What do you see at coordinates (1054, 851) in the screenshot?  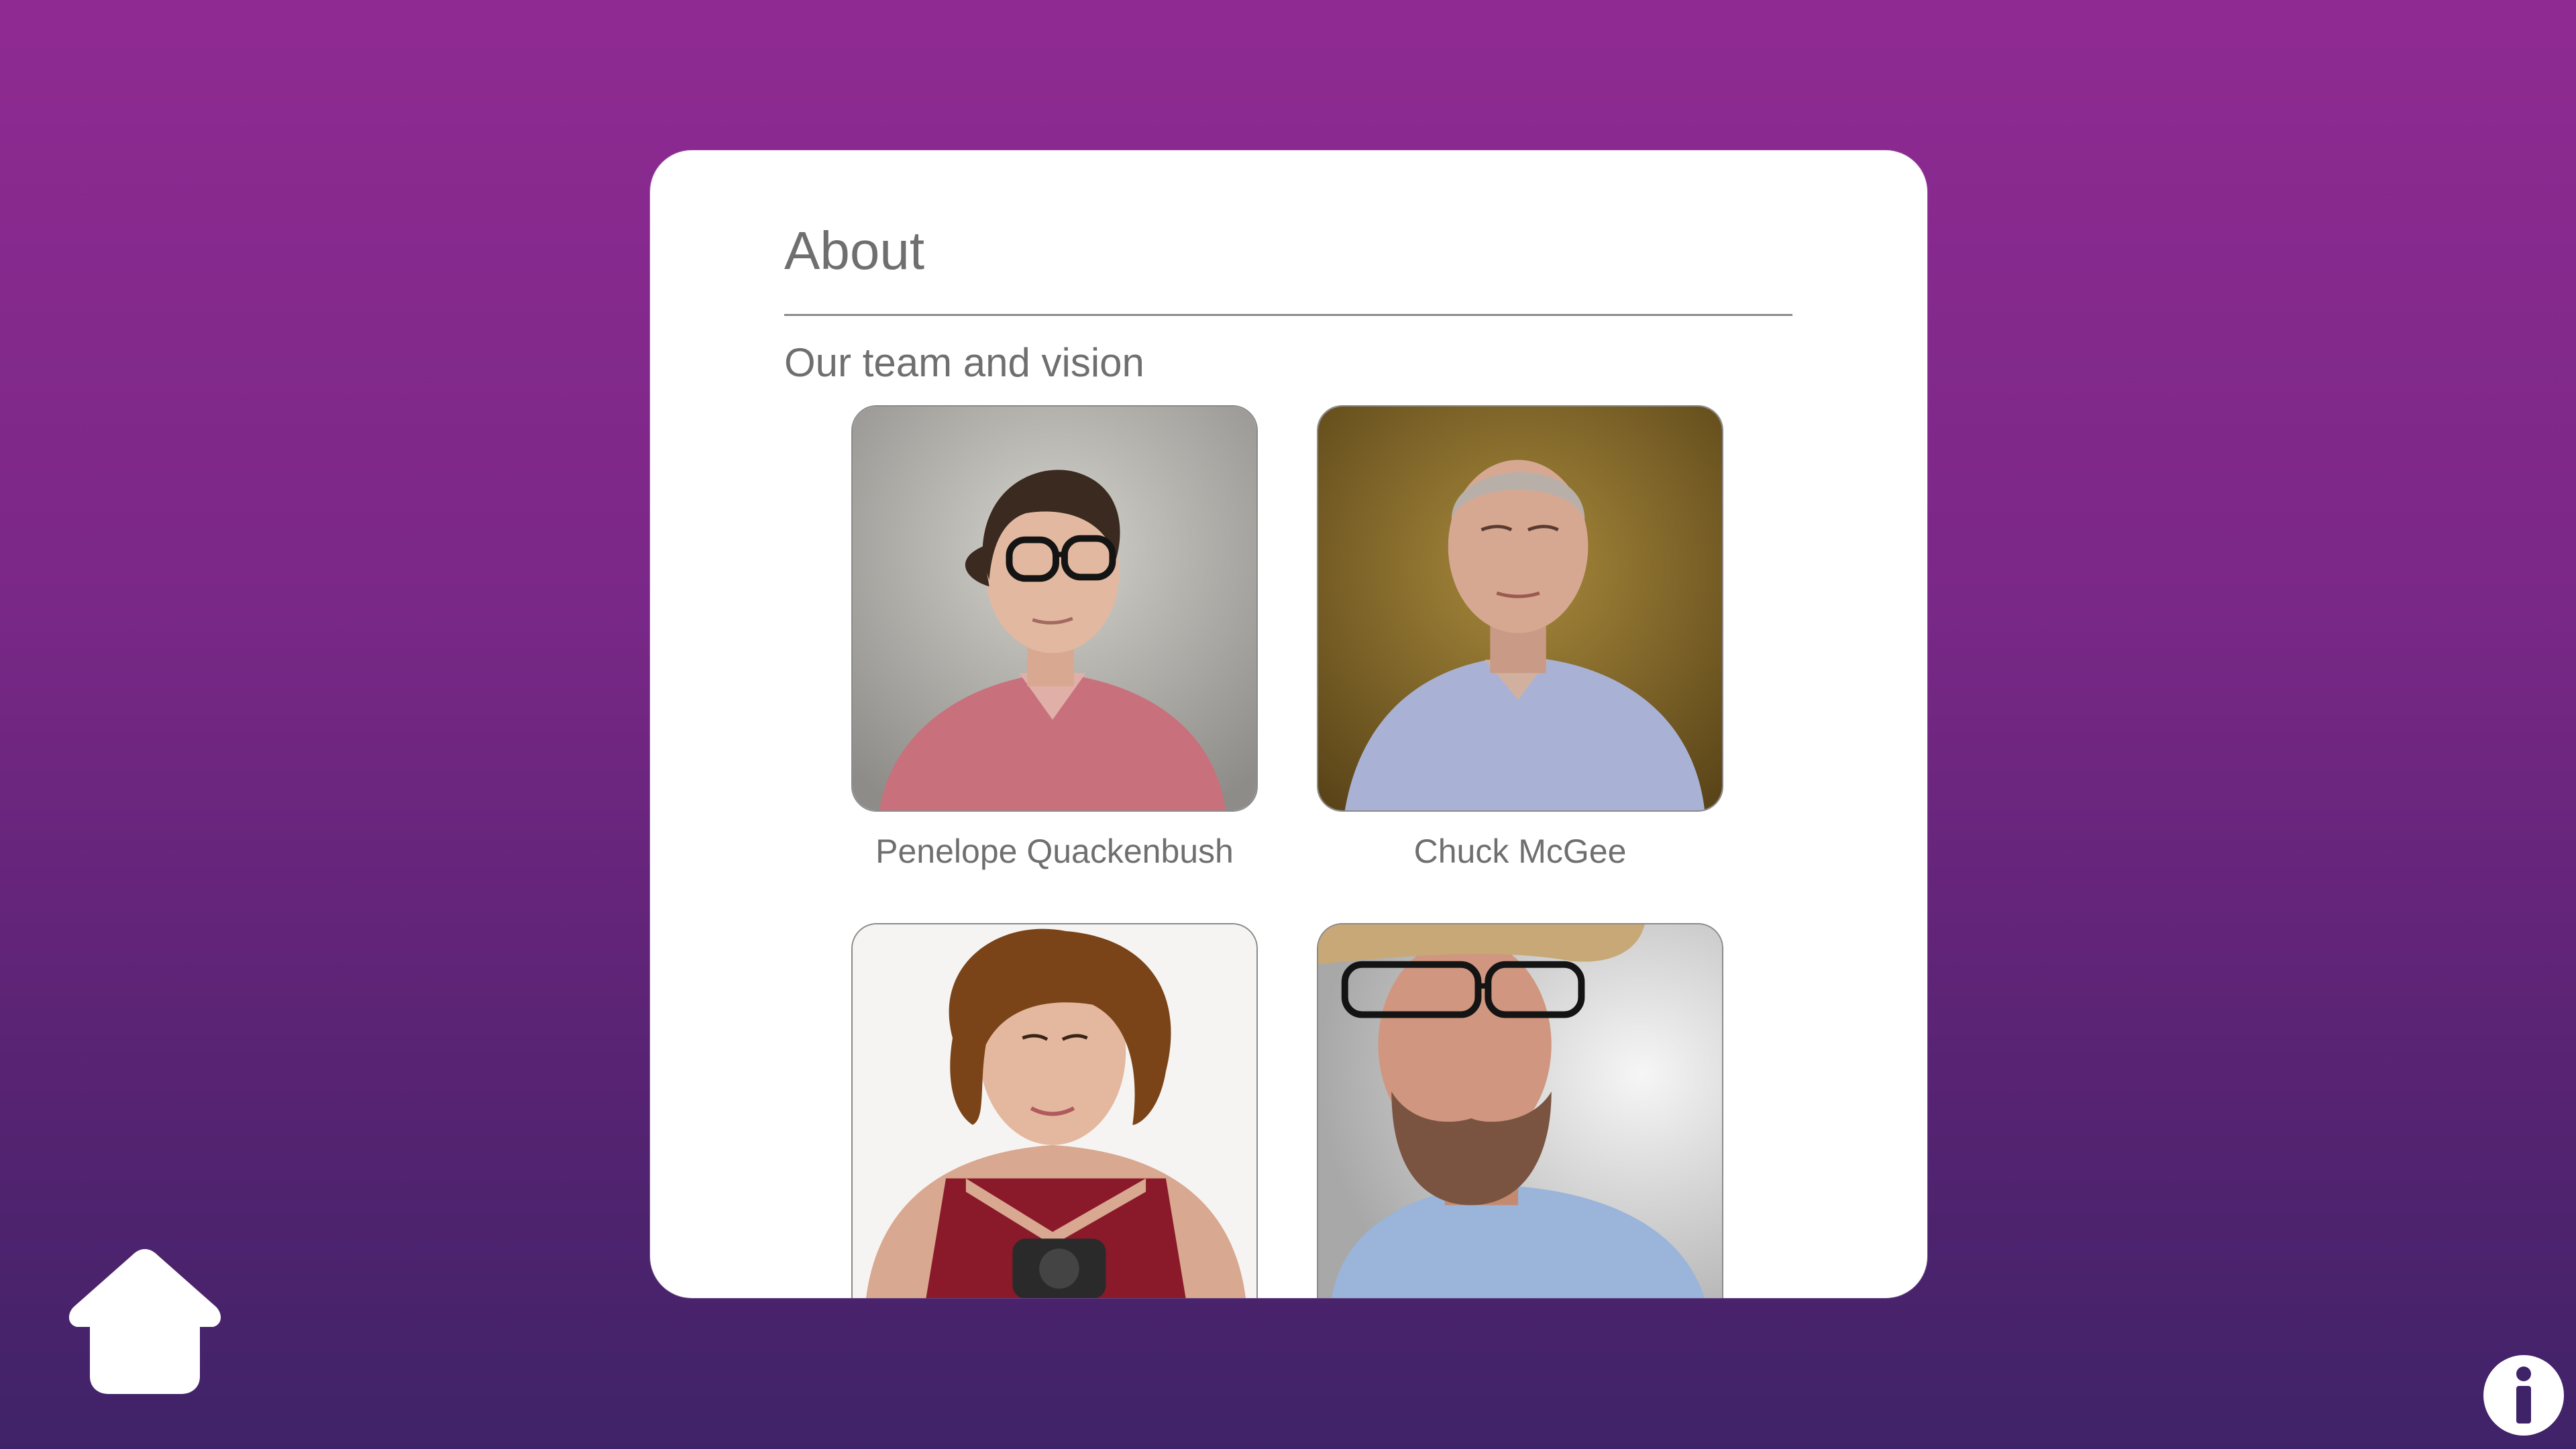 I see `team-member-name: Penelope Quackenbush` at bounding box center [1054, 851].